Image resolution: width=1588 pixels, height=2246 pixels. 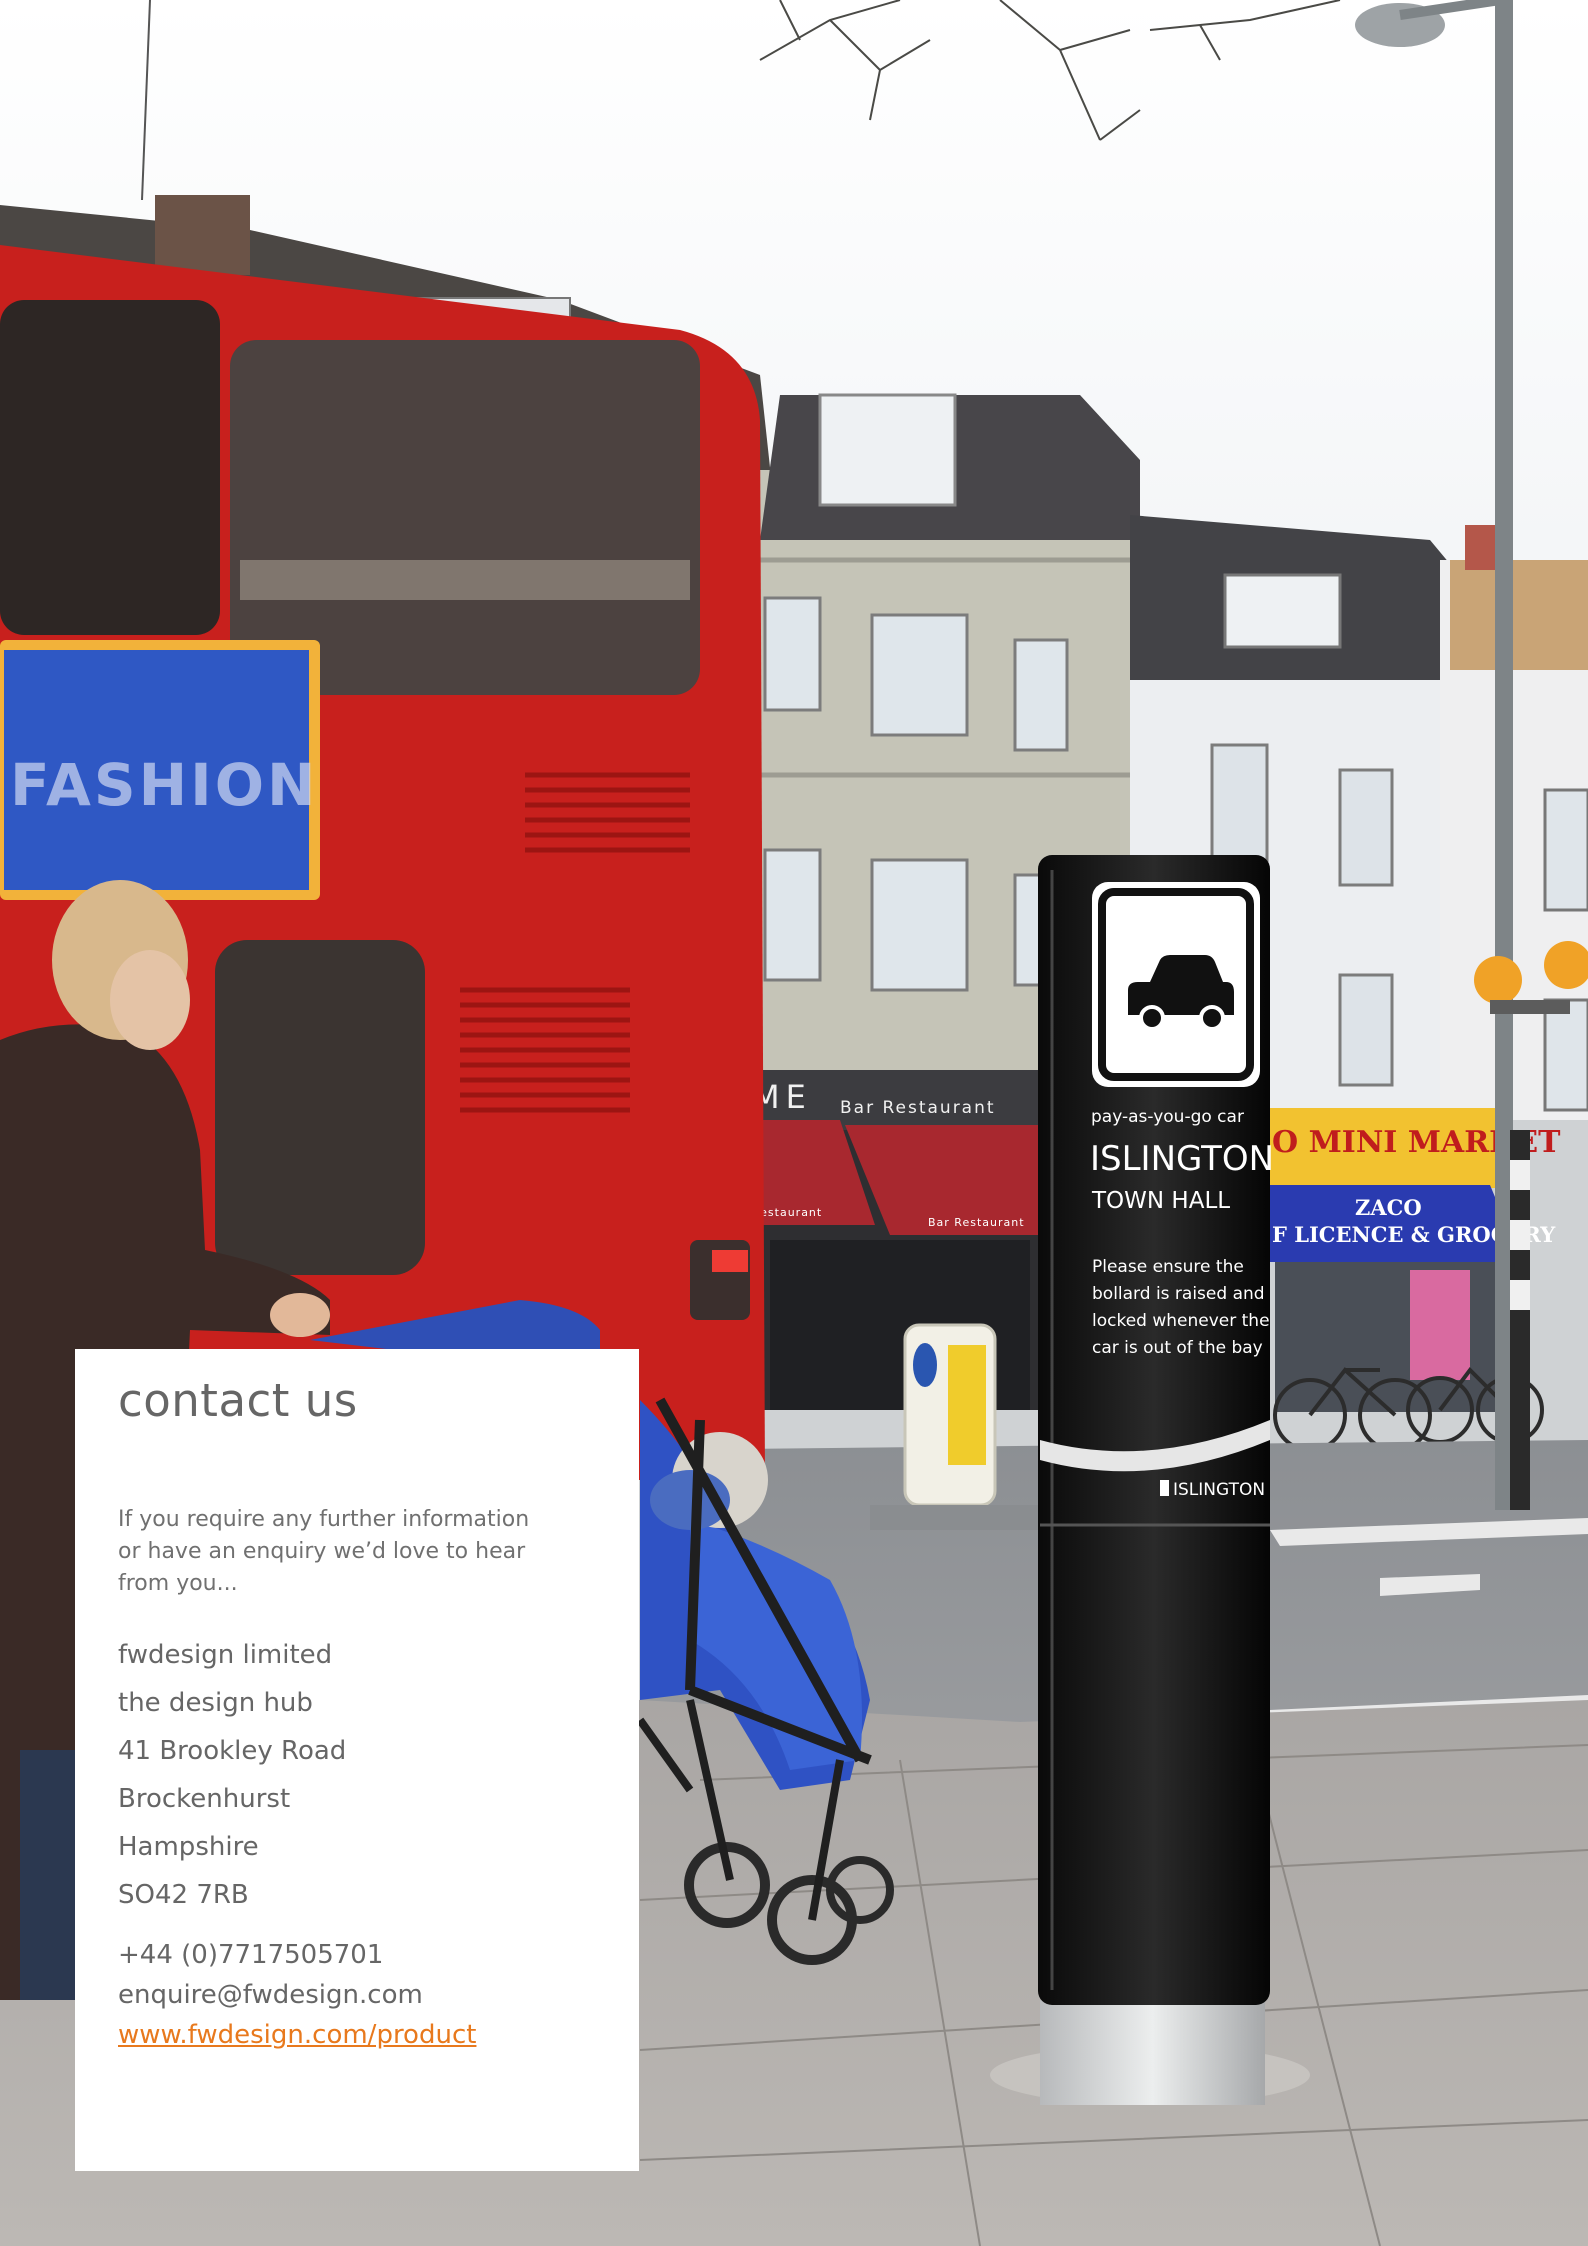 What do you see at coordinates (1282, 611) in the screenshot?
I see `dormer-white` at bounding box center [1282, 611].